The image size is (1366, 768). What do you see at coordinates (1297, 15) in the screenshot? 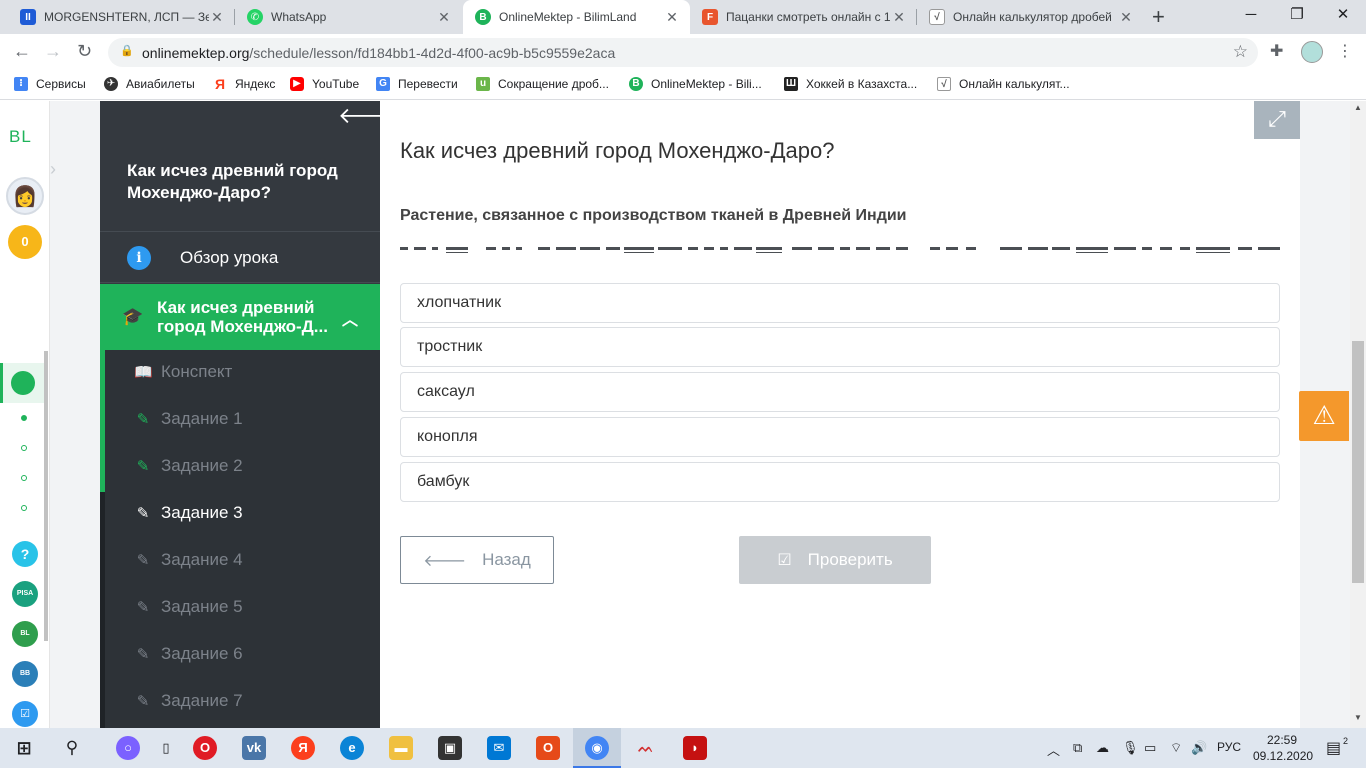
I see `restore-icon: ❐` at bounding box center [1297, 15].